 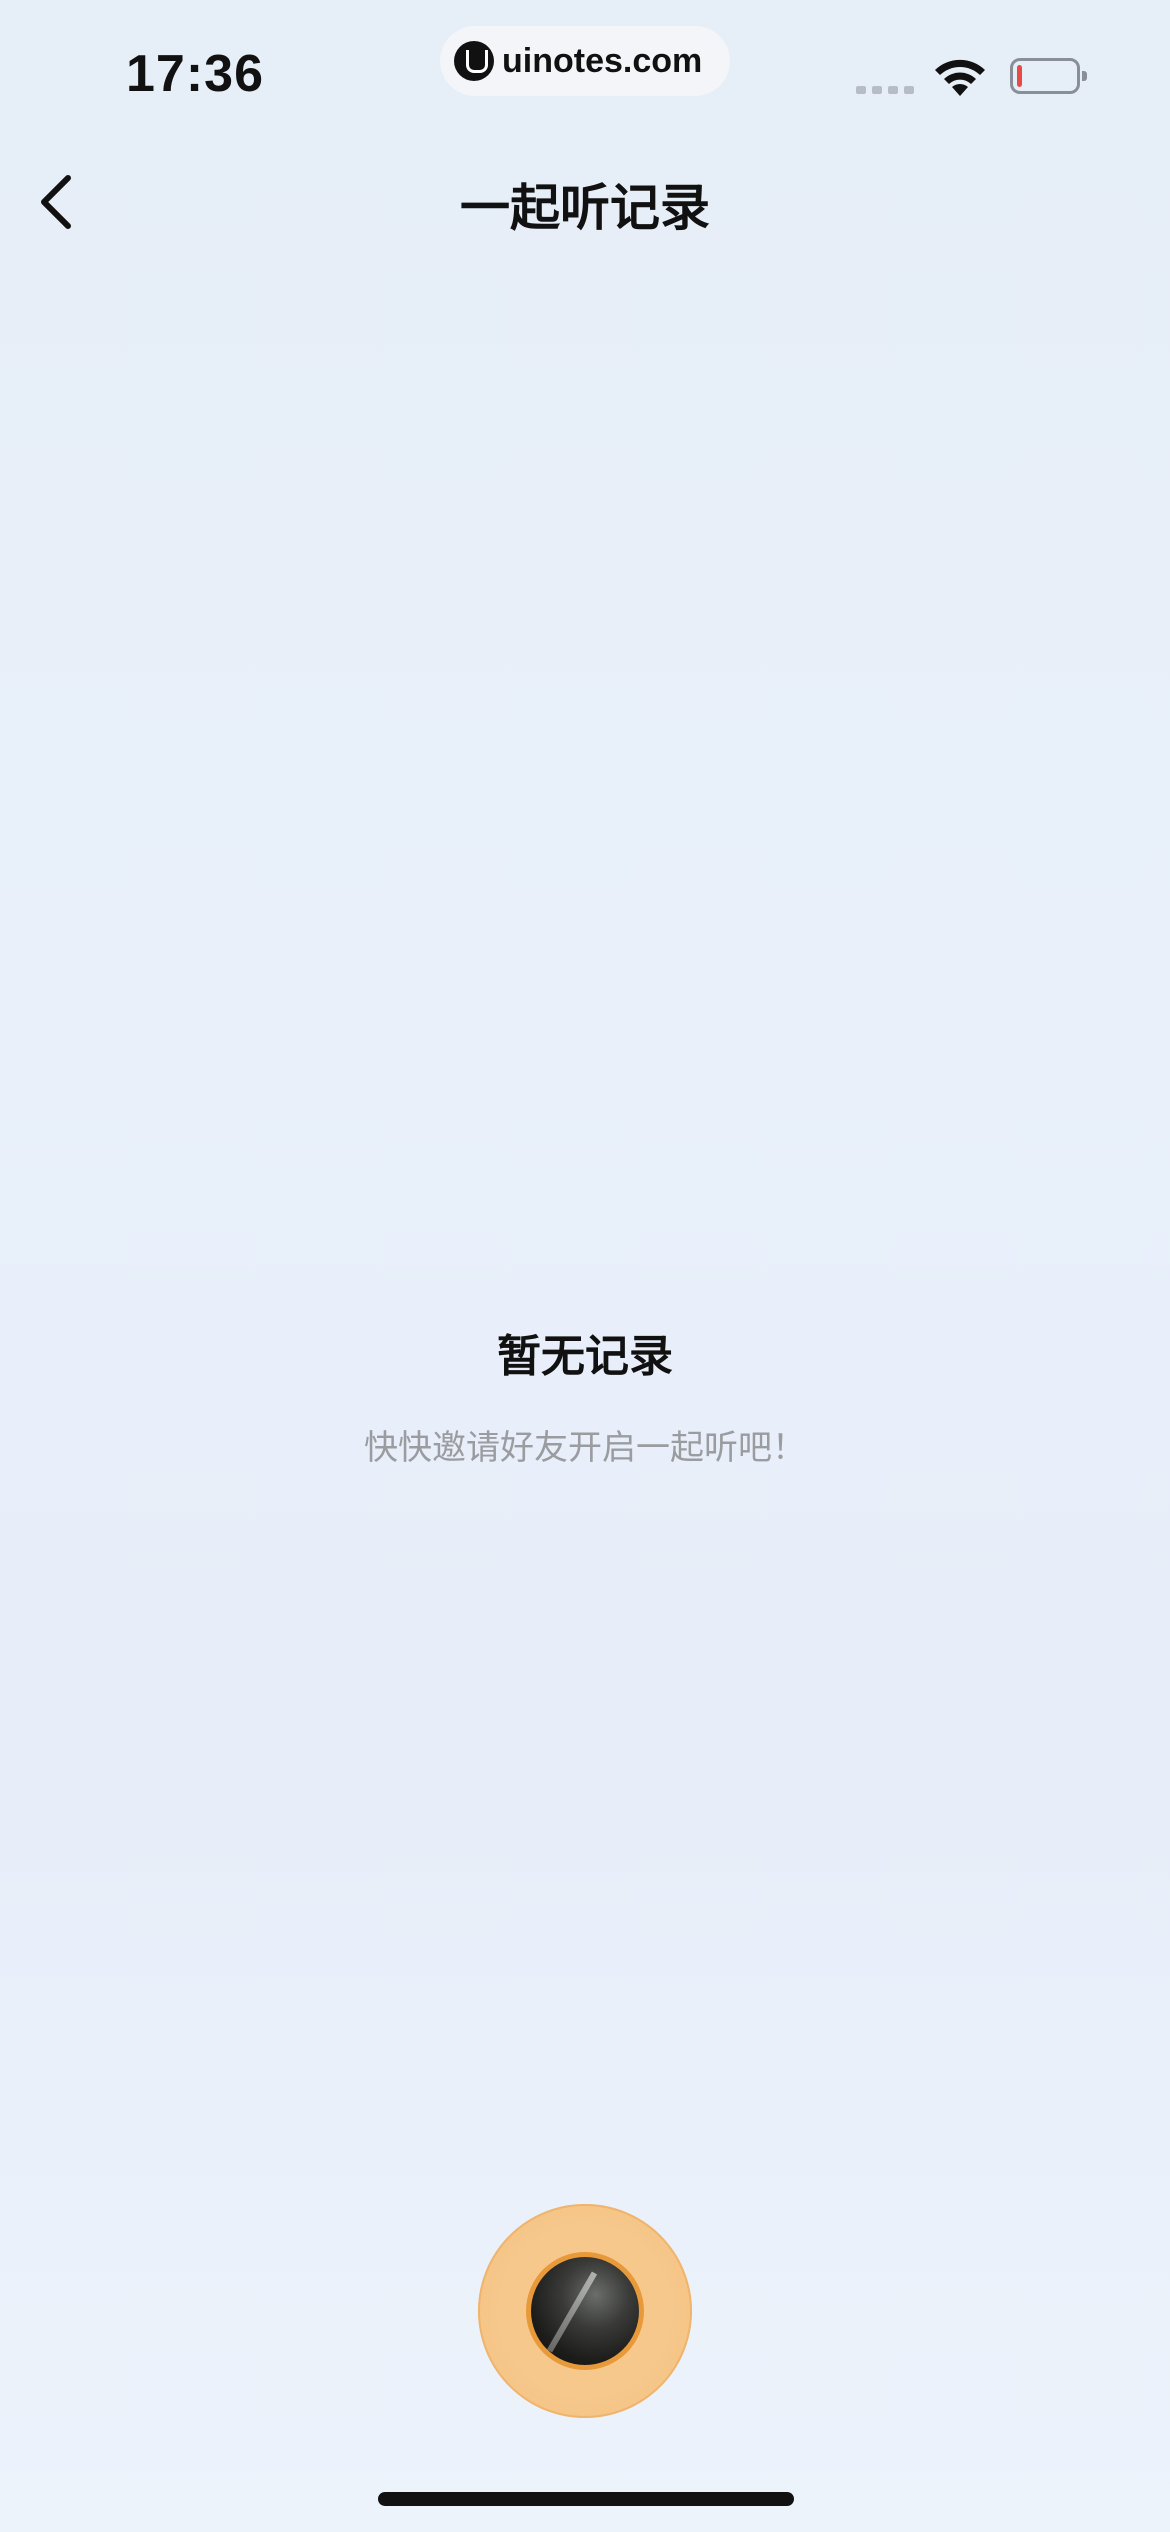 What do you see at coordinates (585, 1356) in the screenshot?
I see `empty-state-title: 暂无记录` at bounding box center [585, 1356].